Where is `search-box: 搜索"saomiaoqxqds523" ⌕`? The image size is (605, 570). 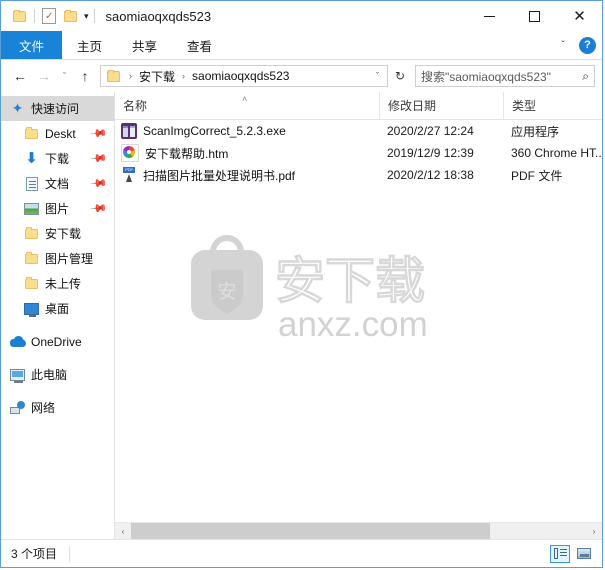 search-box: 搜索"saomiaoqxqds523" ⌕ is located at coordinates (505, 76).